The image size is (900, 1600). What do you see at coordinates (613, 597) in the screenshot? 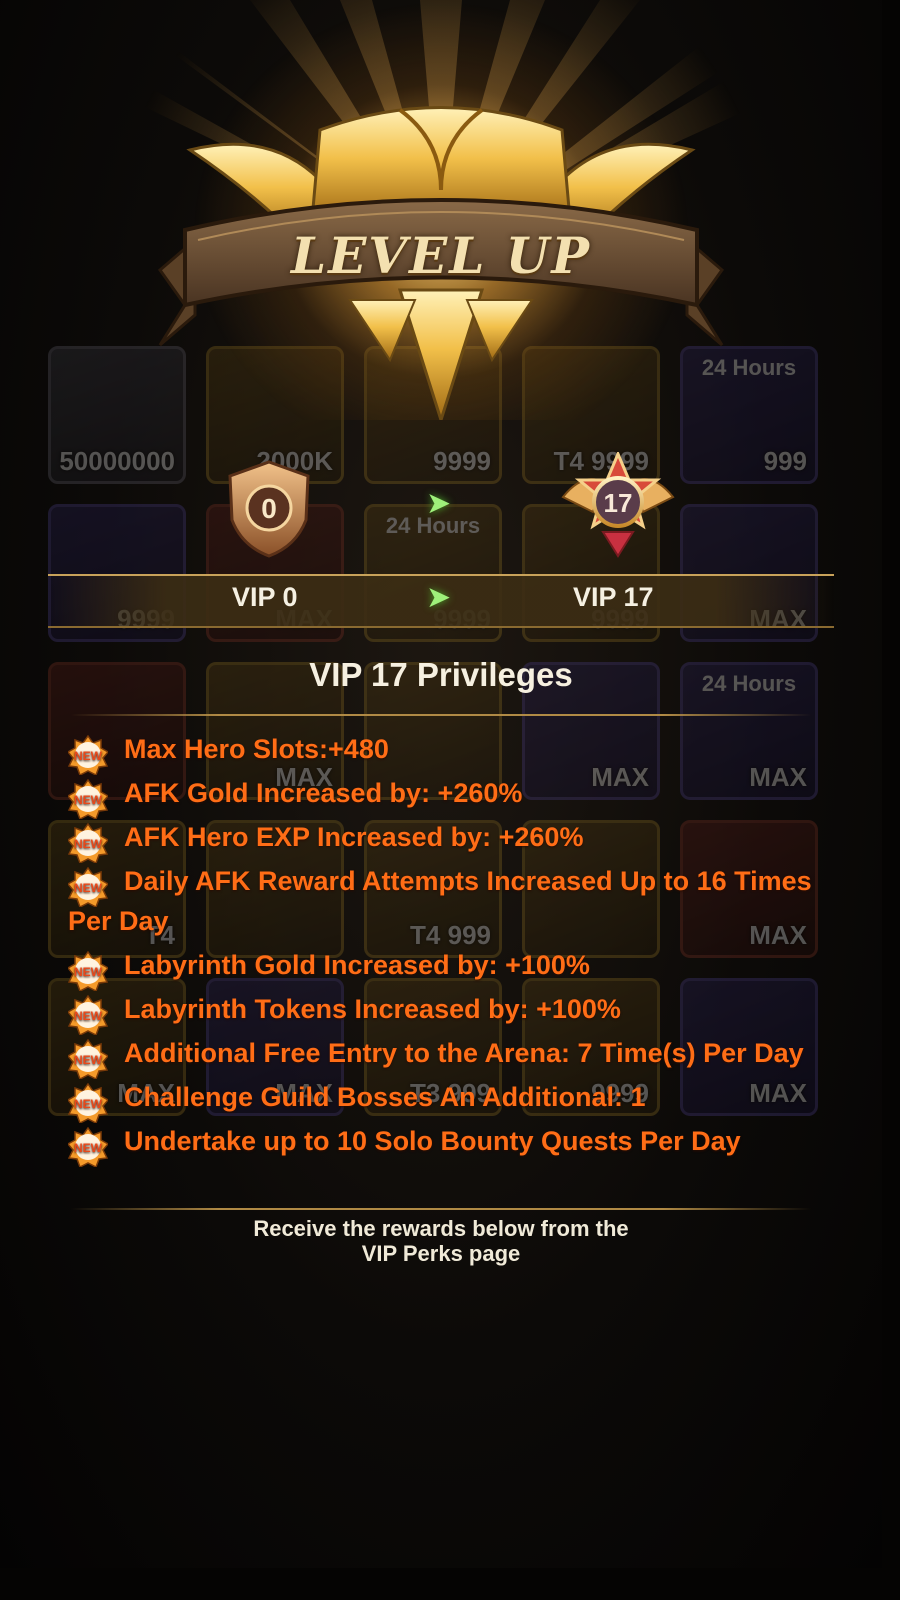
I see `vip-to-label: VIP 17` at bounding box center [613, 597].